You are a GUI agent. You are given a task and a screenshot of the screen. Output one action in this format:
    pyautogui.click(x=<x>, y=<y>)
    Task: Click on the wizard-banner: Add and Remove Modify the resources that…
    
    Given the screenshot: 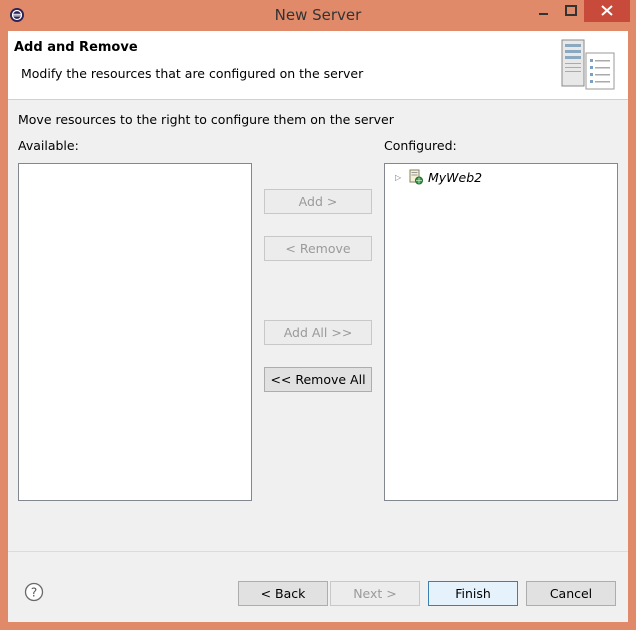 What is the action you would take?
    pyautogui.click(x=318, y=65)
    